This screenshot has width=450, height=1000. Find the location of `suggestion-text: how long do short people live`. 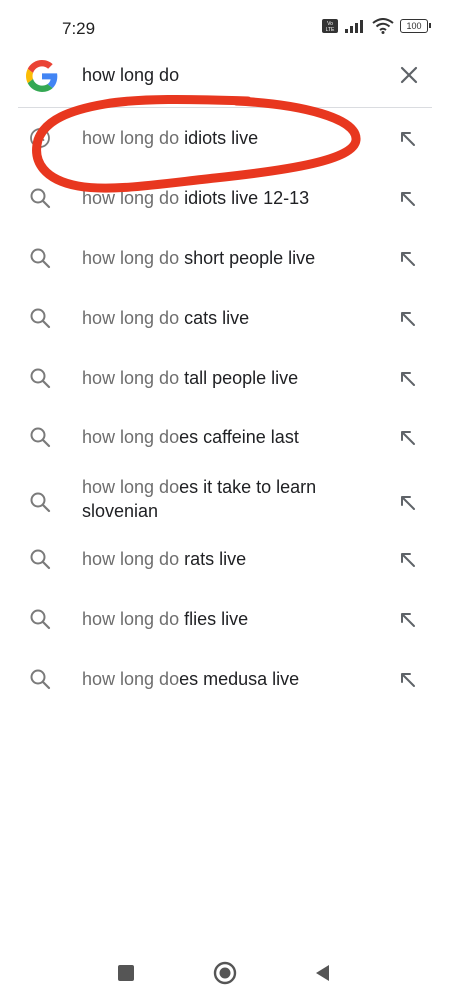

suggestion-text: how long do short people live is located at coordinates (232, 258).